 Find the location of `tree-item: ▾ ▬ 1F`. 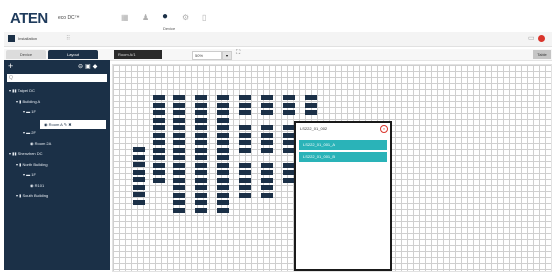

tree-item: ▾ ▬ 1F is located at coordinates (29, 174).